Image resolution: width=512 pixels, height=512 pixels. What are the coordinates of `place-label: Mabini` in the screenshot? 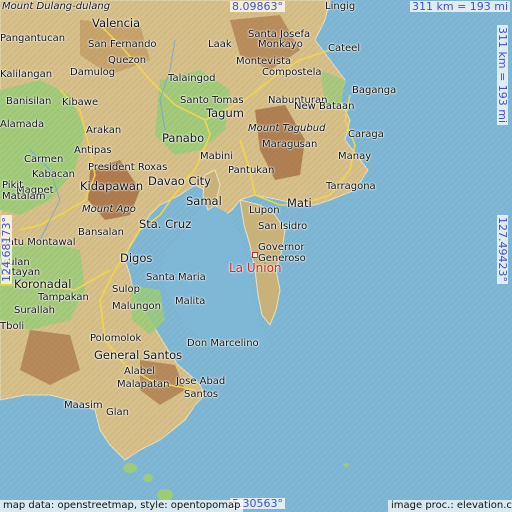 It's located at (216, 156).